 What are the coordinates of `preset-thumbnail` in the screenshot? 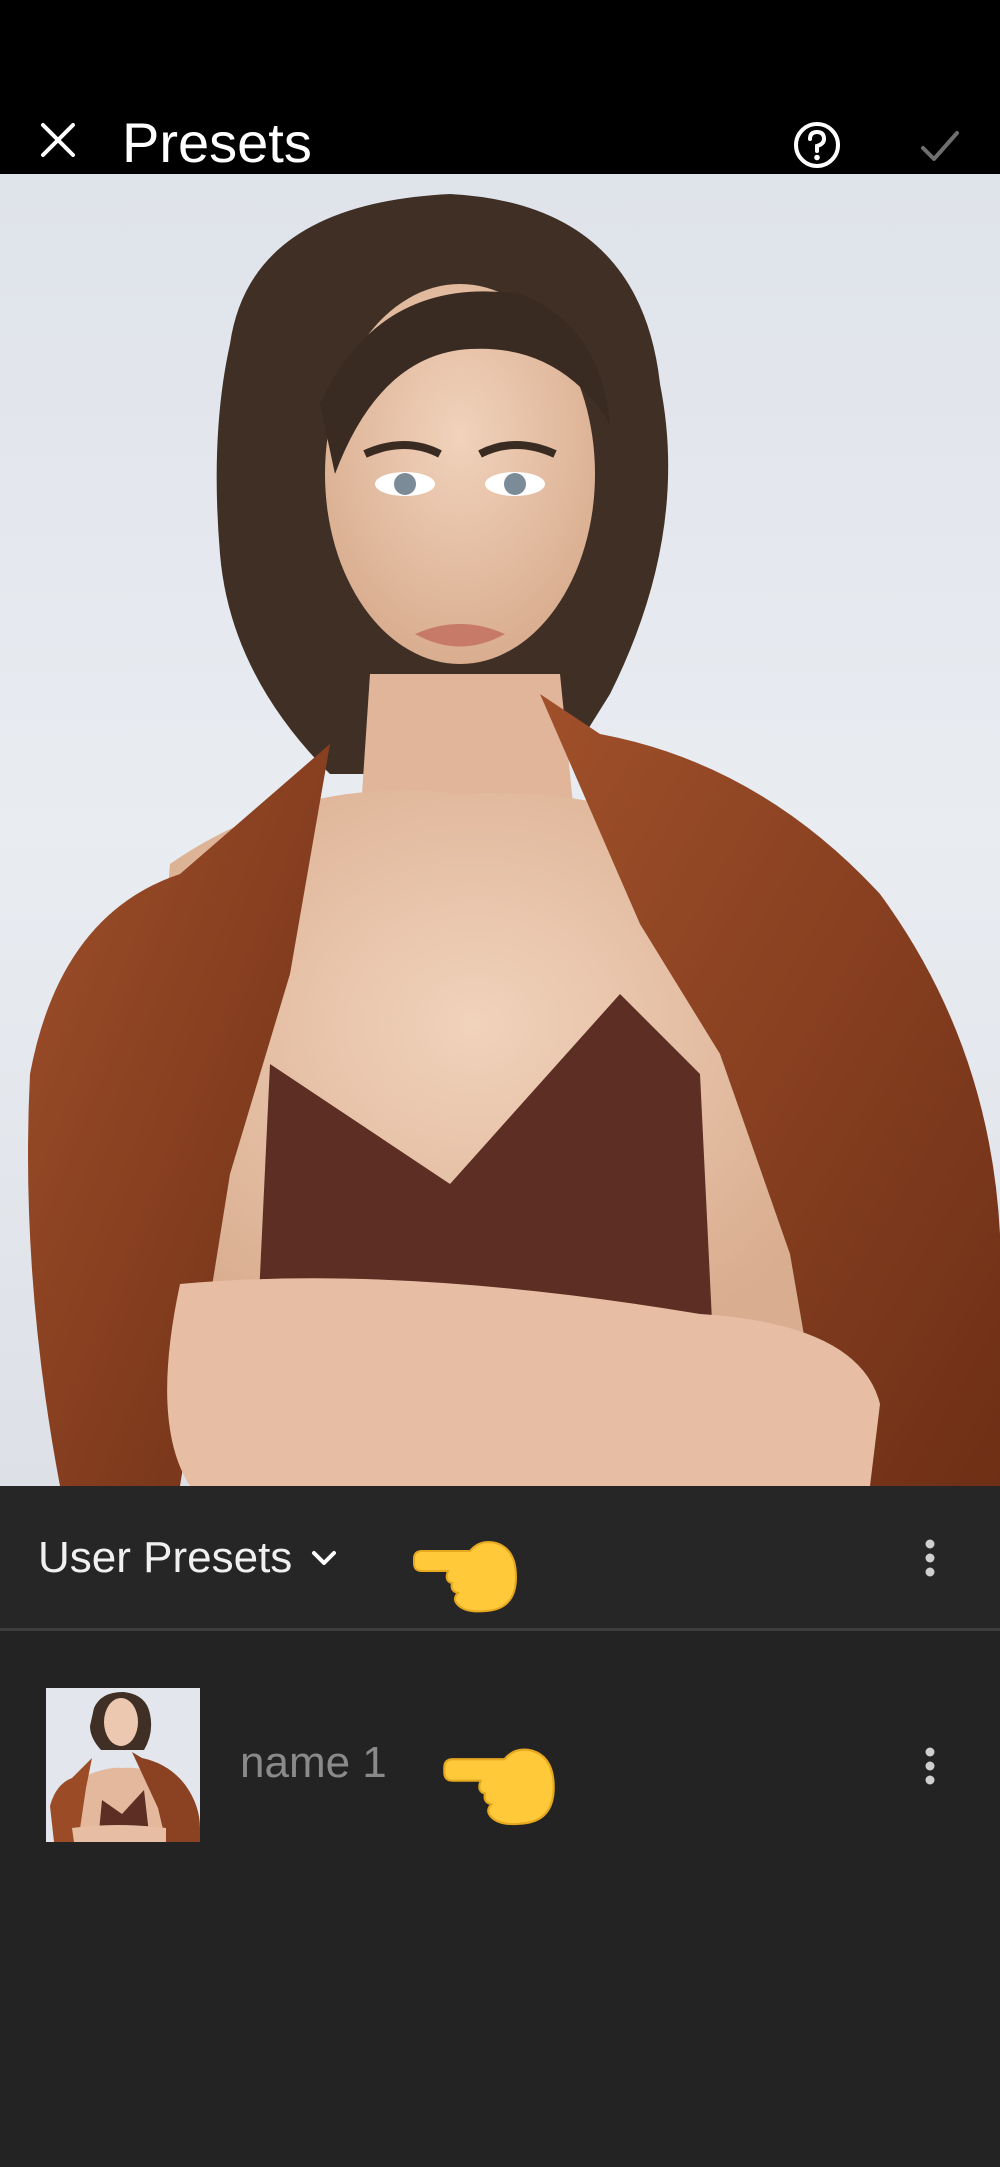 It's located at (123, 1765).